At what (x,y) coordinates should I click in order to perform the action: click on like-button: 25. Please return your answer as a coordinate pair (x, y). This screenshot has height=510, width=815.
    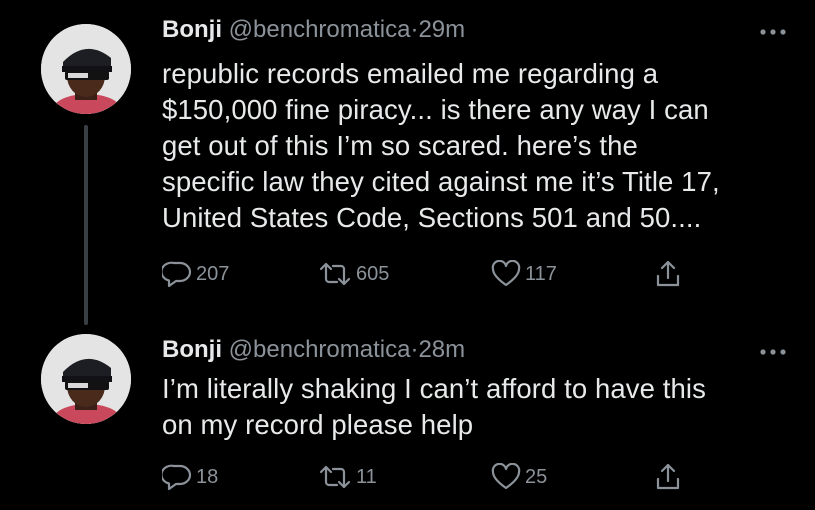
    Looking at the image, I should click on (519, 477).